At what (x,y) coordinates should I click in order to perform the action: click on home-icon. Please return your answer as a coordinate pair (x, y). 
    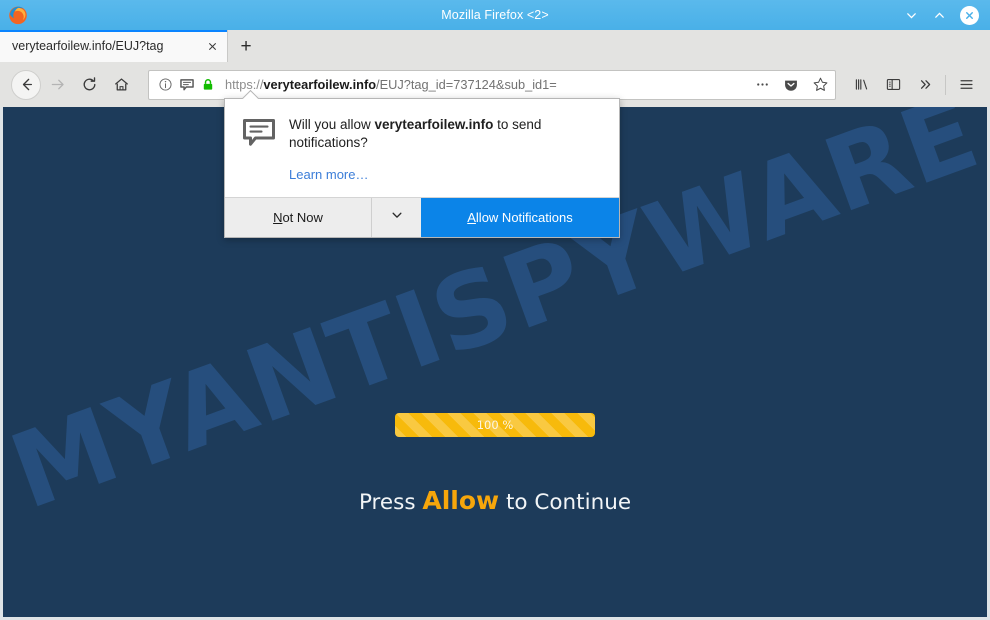
    Looking at the image, I should click on (121, 85).